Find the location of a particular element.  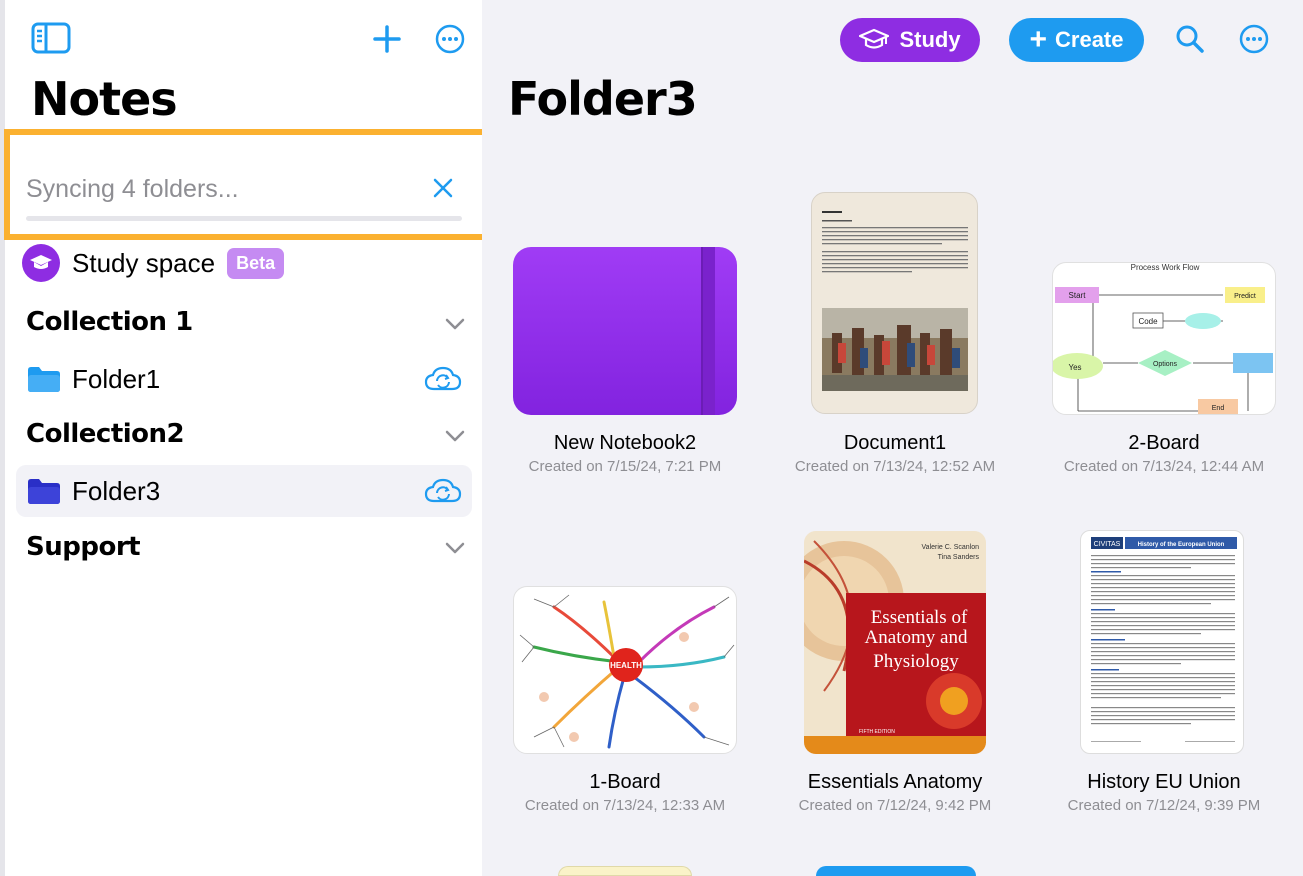

book-author: Tina Sanders is located at coordinates (959, 557).